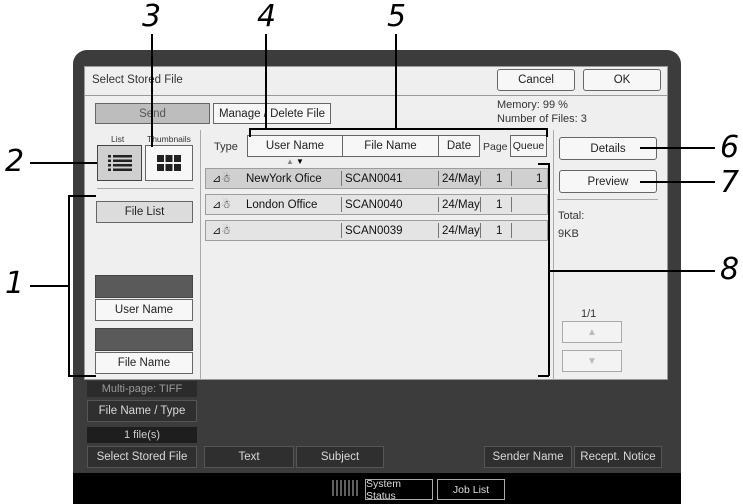 The width and height of the screenshot is (743, 504). What do you see at coordinates (618, 457) in the screenshot?
I see `recept-notice-button: Recept. Notice` at bounding box center [618, 457].